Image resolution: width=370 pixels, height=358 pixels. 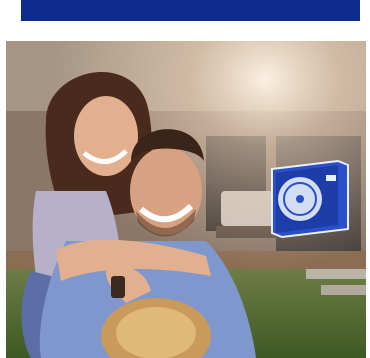 I want to click on fan-hub, so click(x=300, y=199).